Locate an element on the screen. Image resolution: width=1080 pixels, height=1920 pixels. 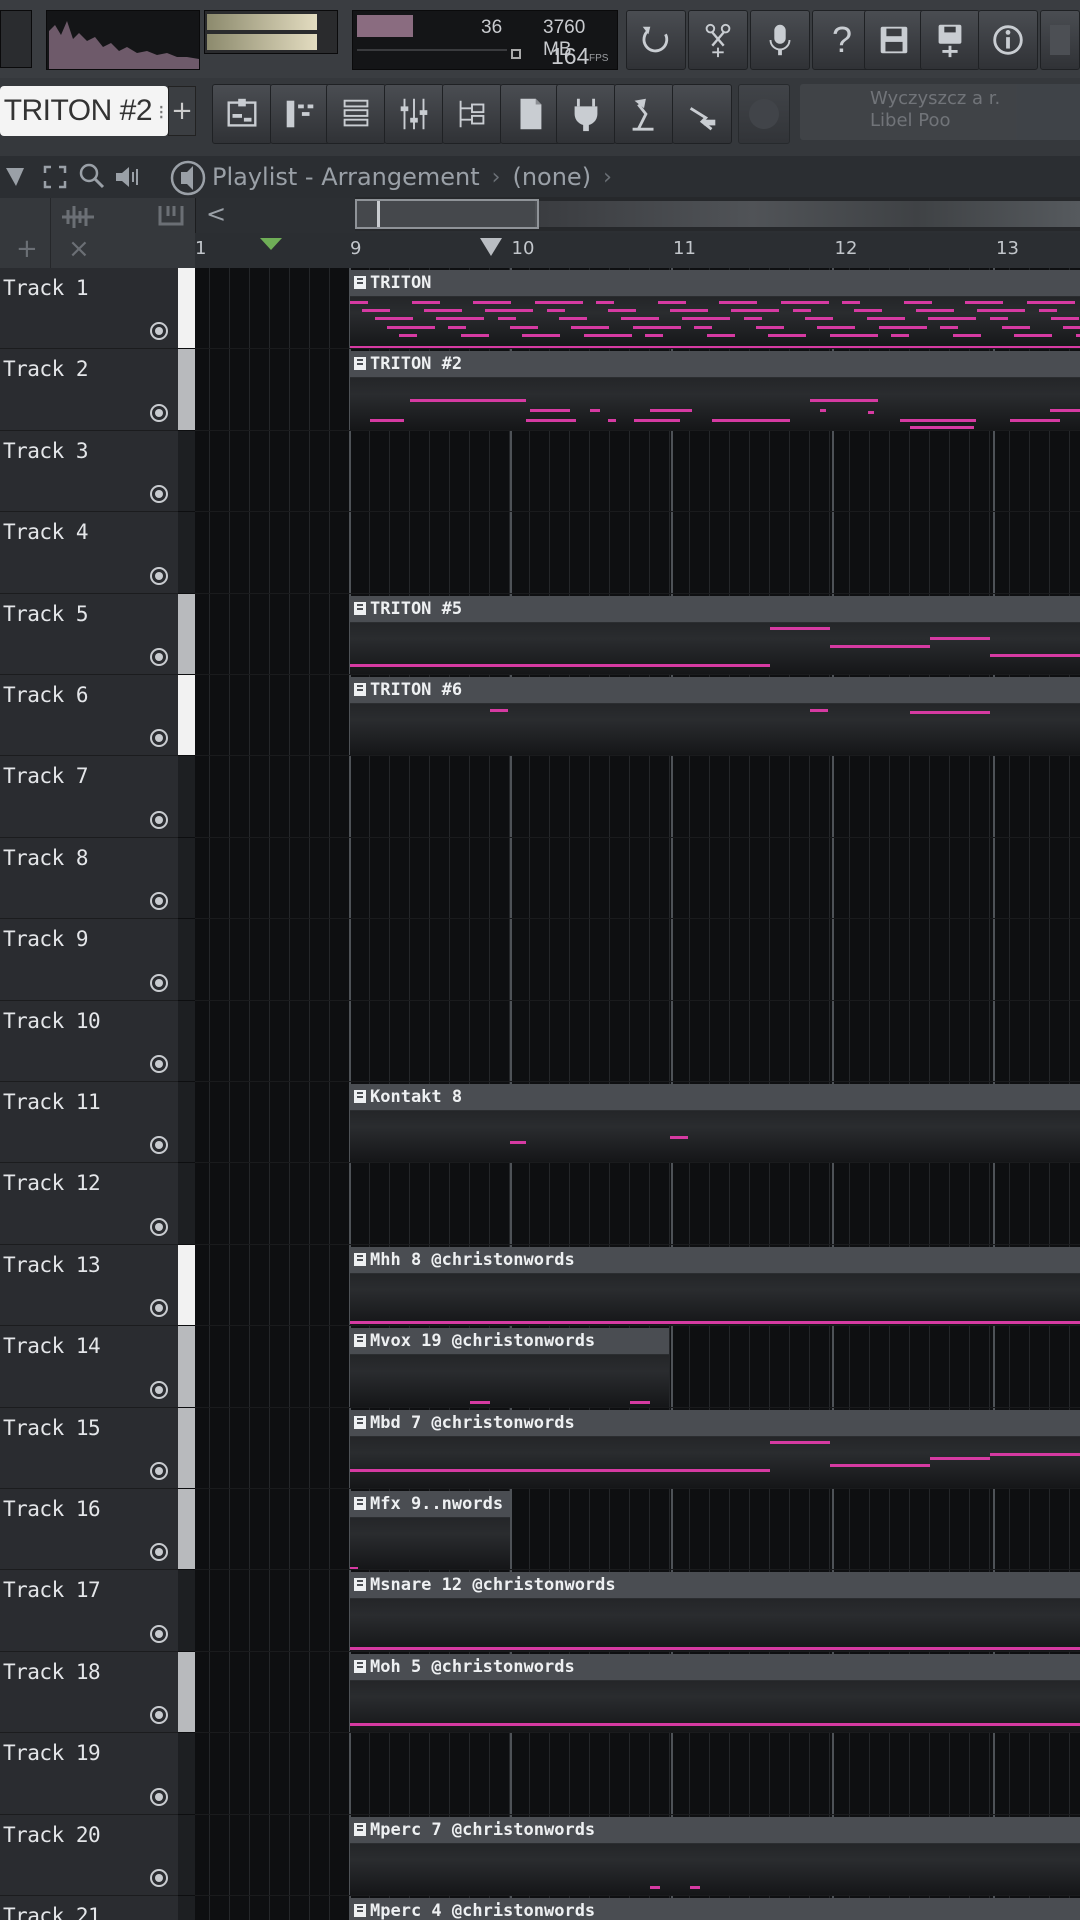
track-header: Track 1 is located at coordinates (89, 309).